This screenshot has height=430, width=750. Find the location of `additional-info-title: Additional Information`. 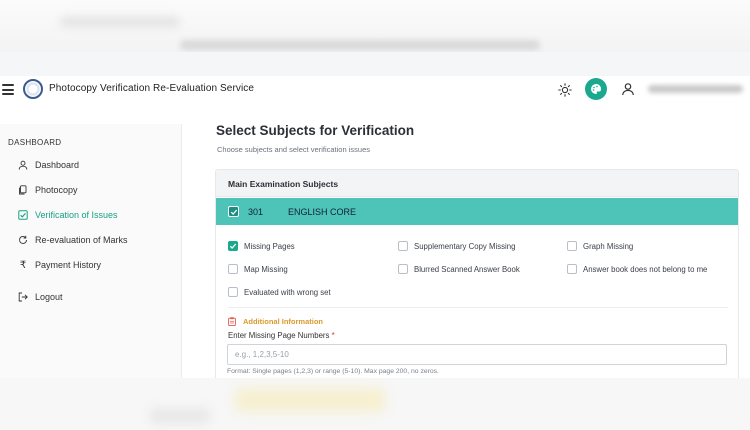

additional-info-title: Additional Information is located at coordinates (275, 321).